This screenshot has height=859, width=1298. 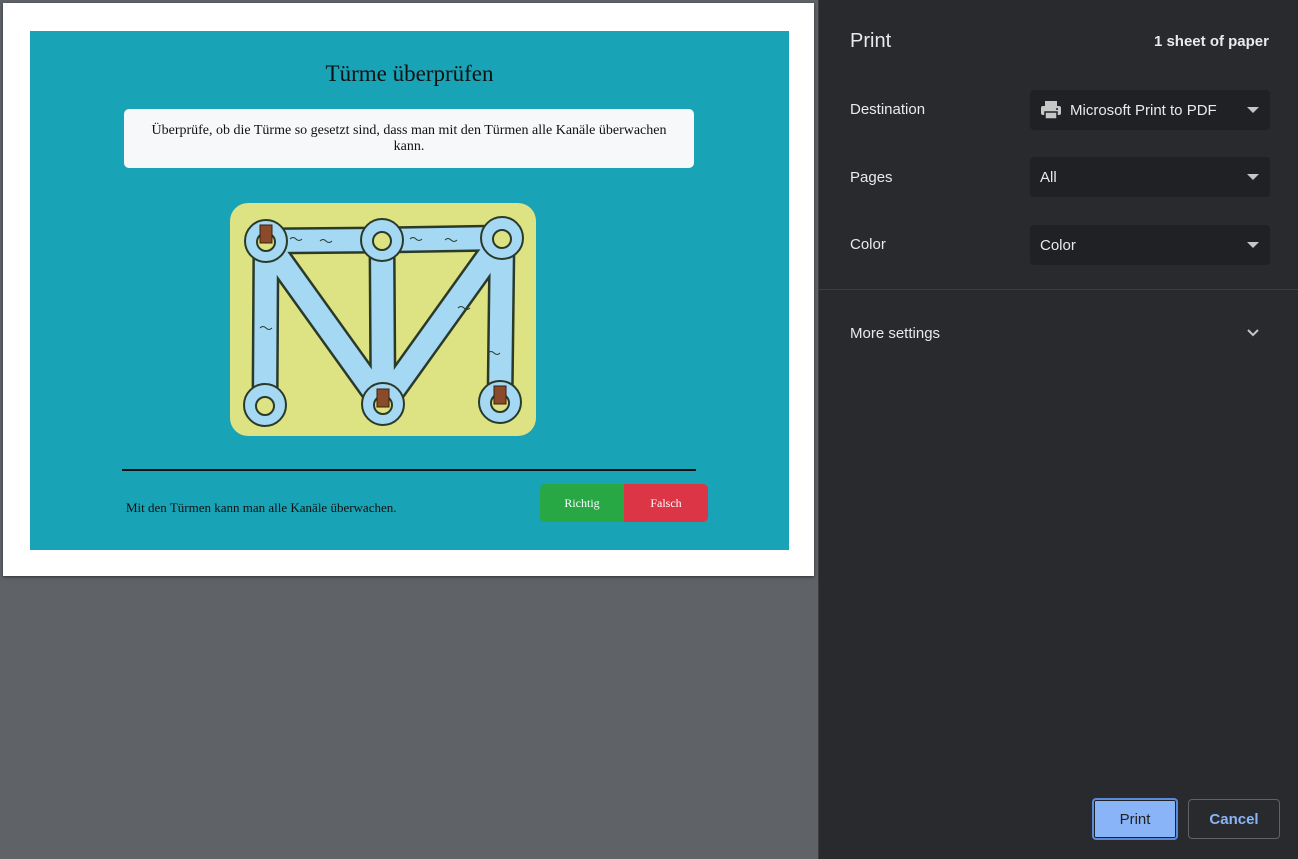 I want to click on more-settings-toggle: More settings, so click(x=895, y=333).